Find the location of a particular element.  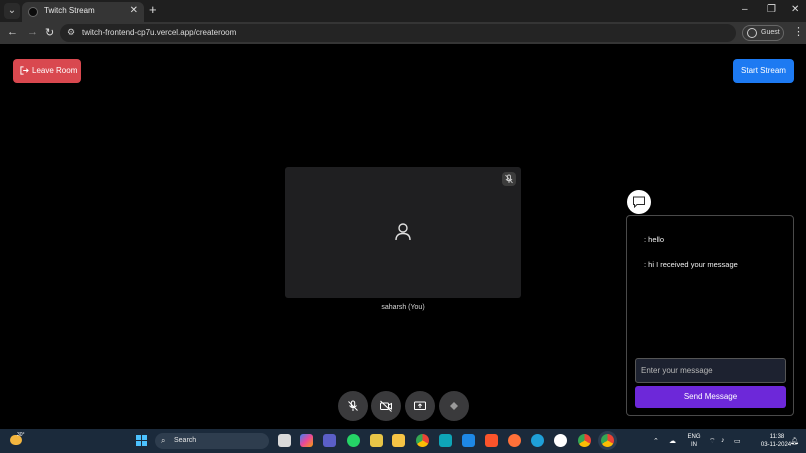

tray-overflow-icon: ⌃ is located at coordinates (656, 441).